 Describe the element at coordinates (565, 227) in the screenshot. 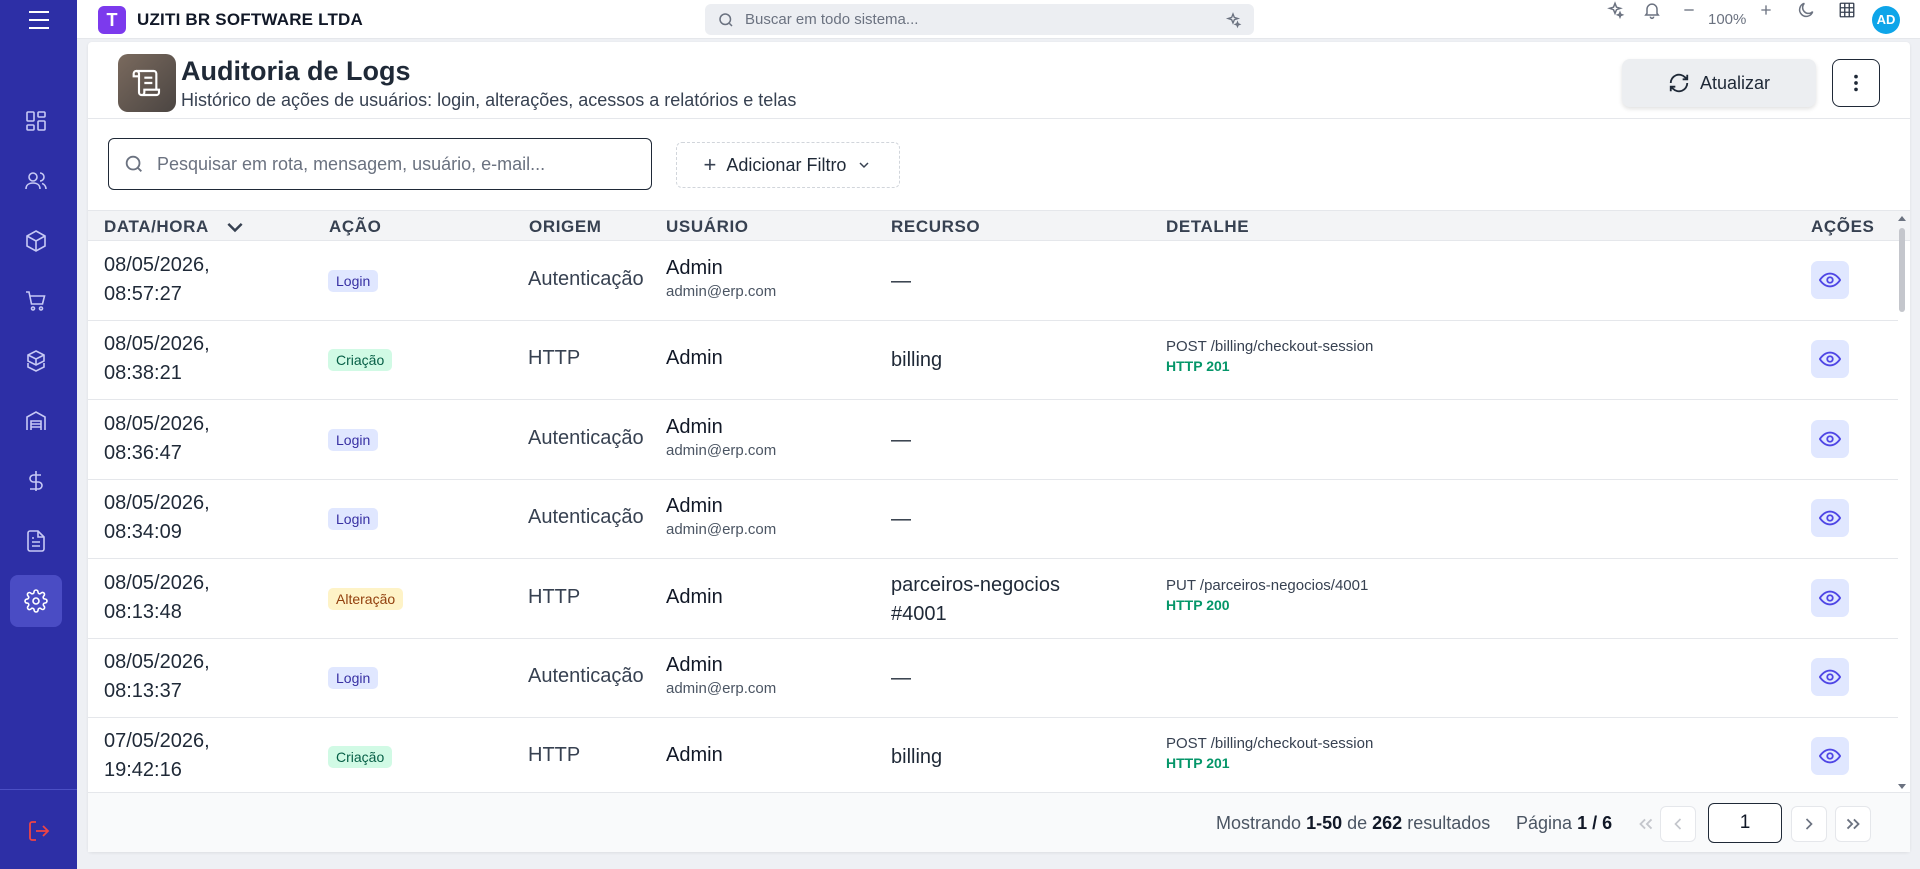

I see `column-header-origin: ORIGEM` at that location.